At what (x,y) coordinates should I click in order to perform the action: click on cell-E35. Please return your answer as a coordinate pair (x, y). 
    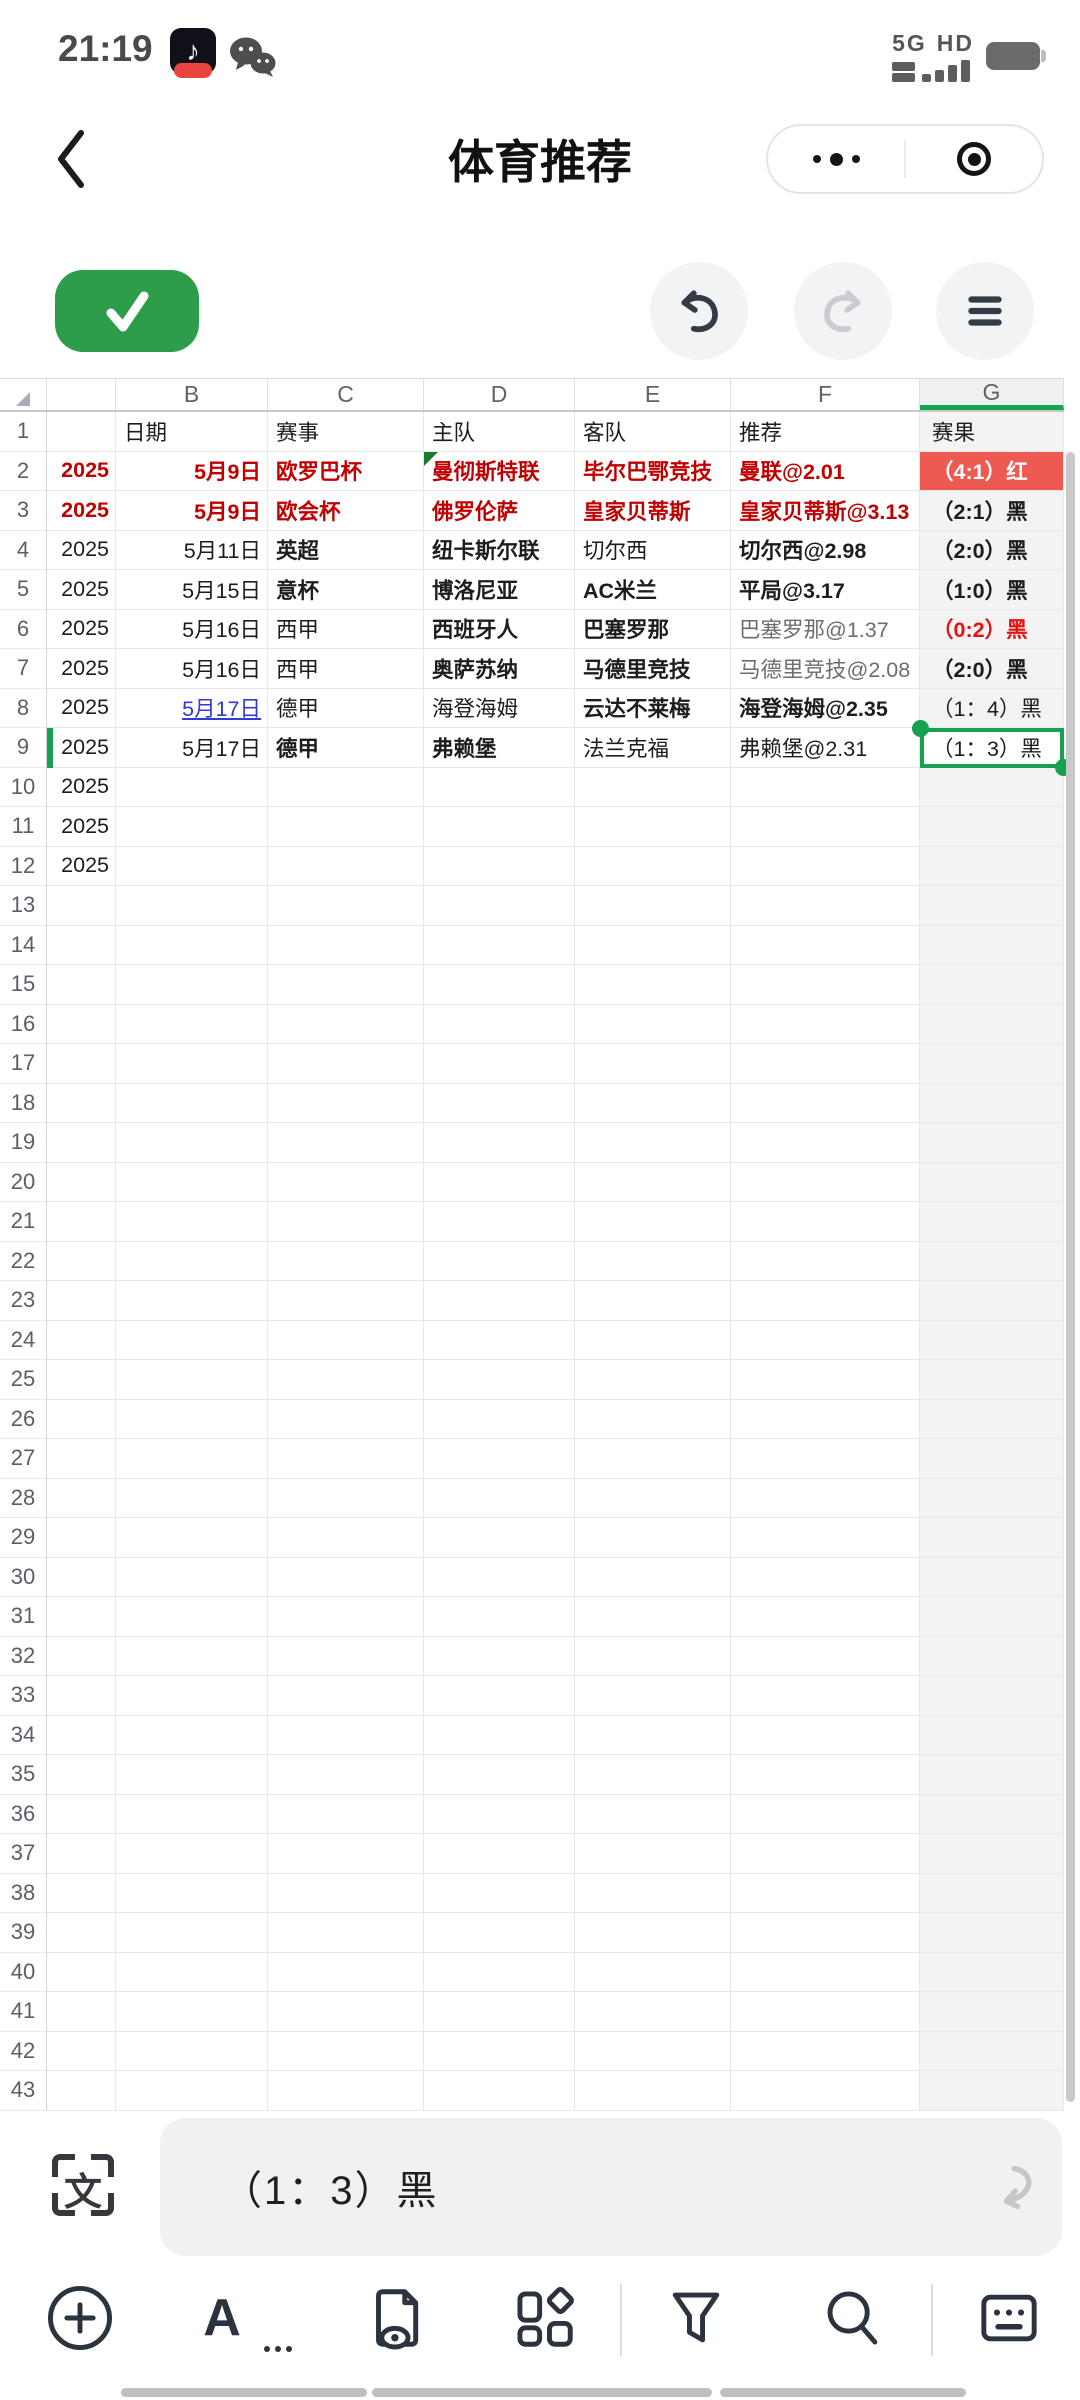
    Looking at the image, I should click on (653, 1775).